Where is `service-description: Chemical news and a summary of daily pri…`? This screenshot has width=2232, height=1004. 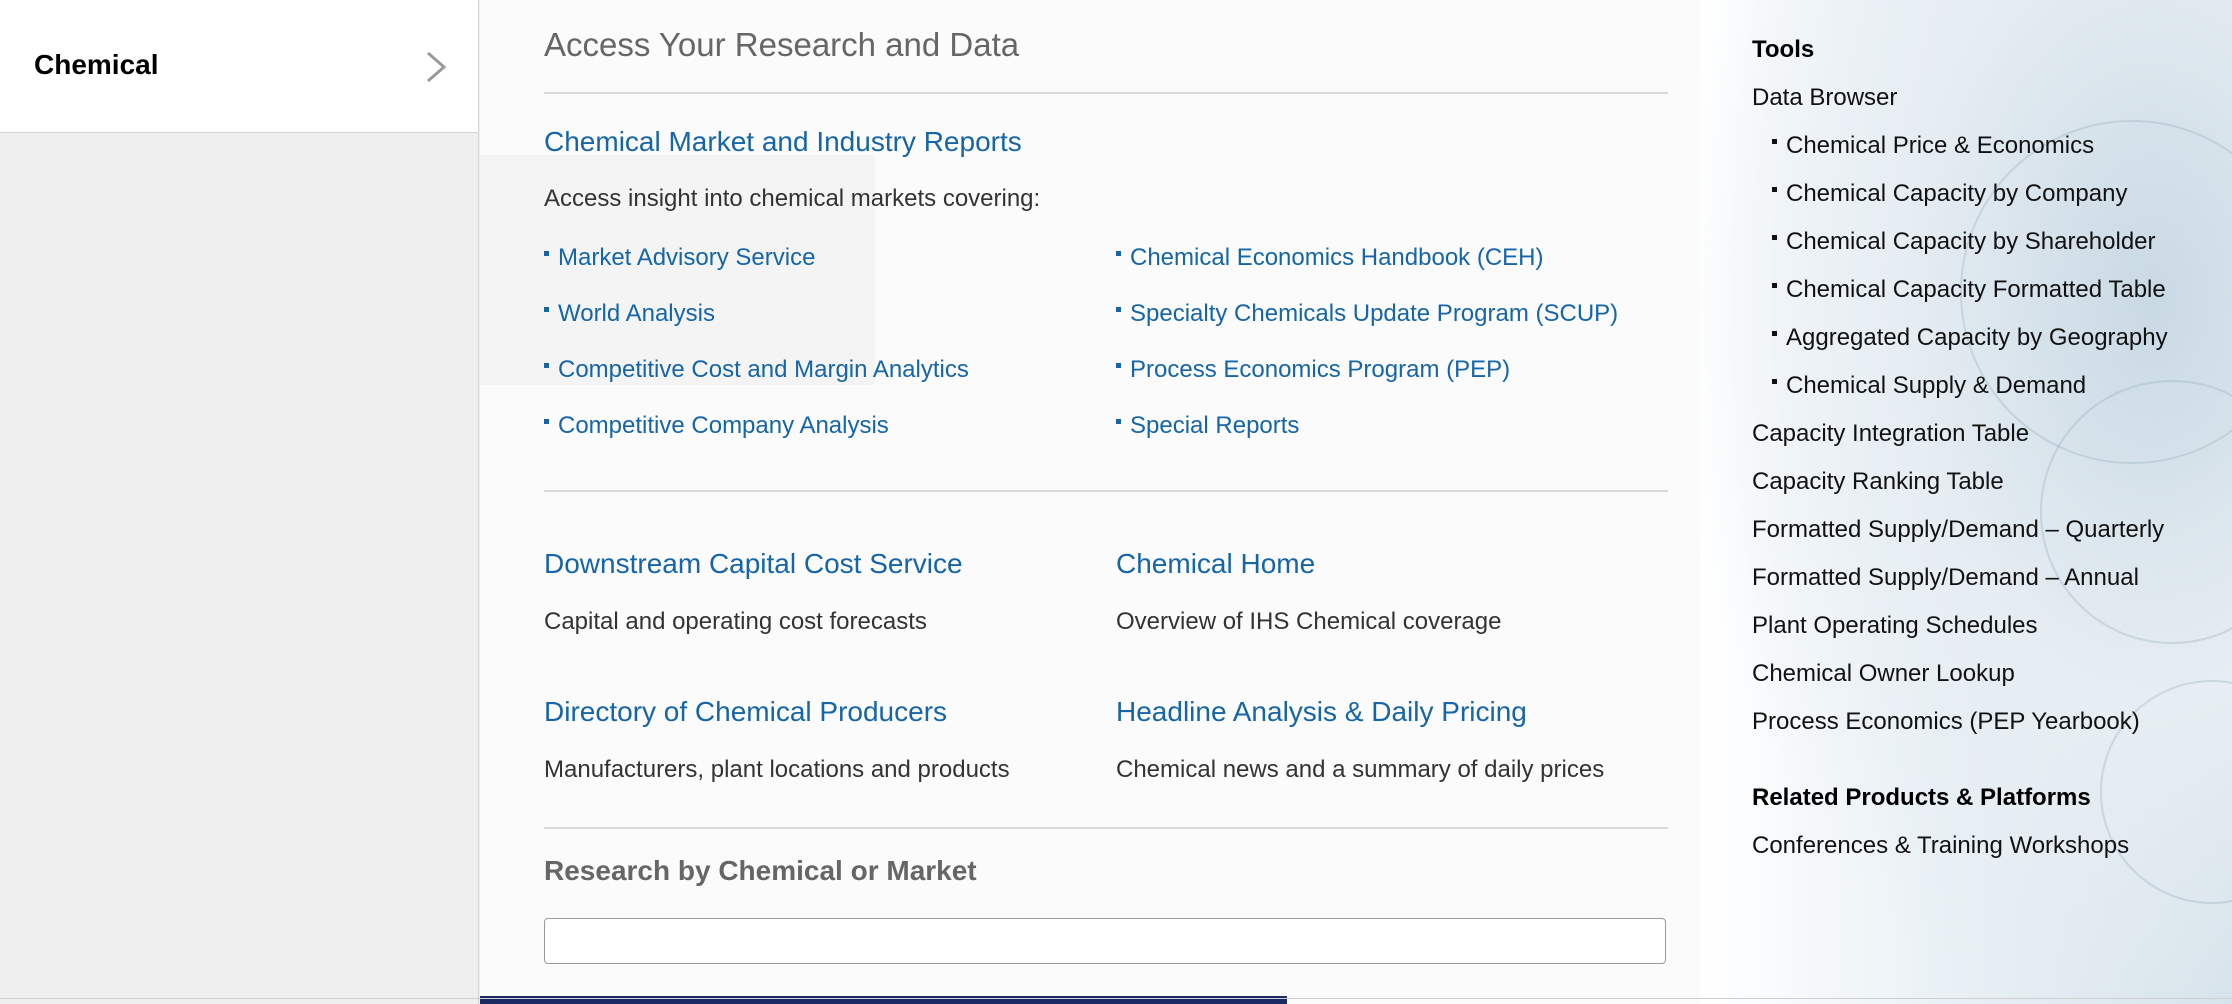 service-description: Chemical news and a summary of daily pri… is located at coordinates (1360, 769).